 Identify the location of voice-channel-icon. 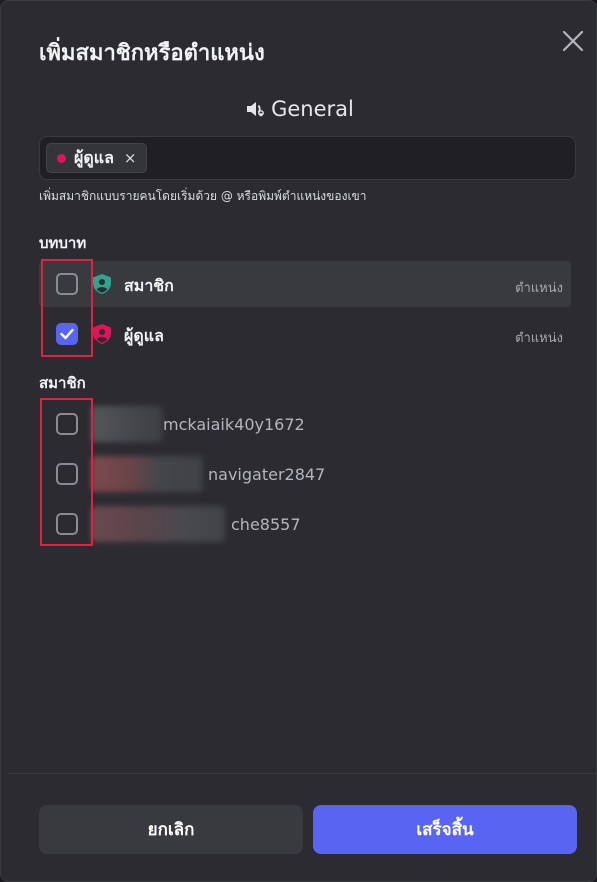
(256, 109).